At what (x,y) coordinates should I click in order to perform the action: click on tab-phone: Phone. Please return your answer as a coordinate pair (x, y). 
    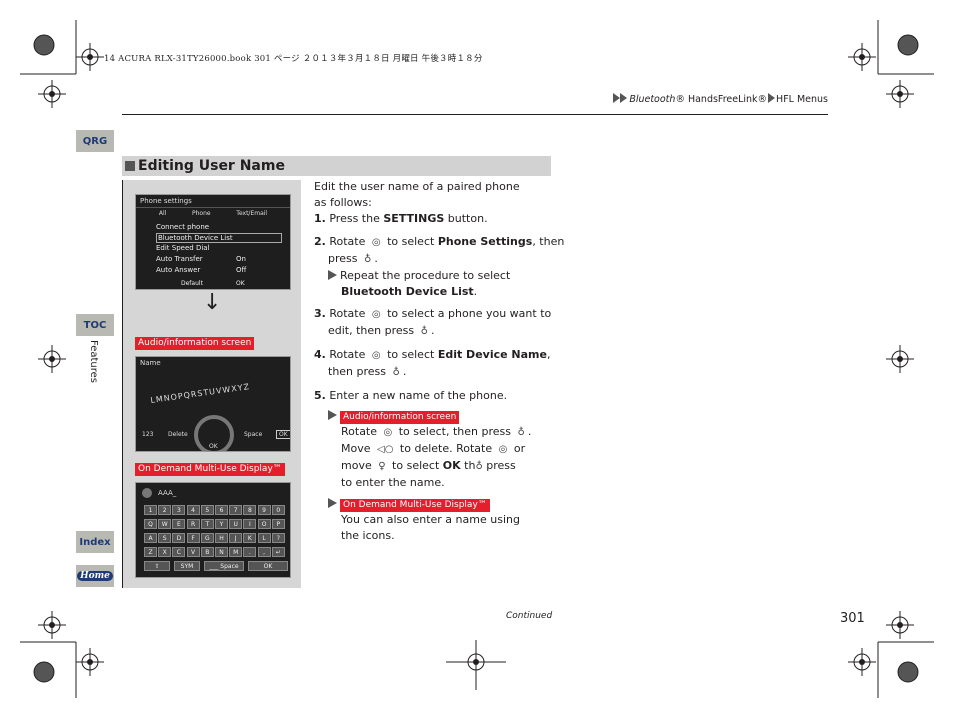
    Looking at the image, I should click on (201, 213).